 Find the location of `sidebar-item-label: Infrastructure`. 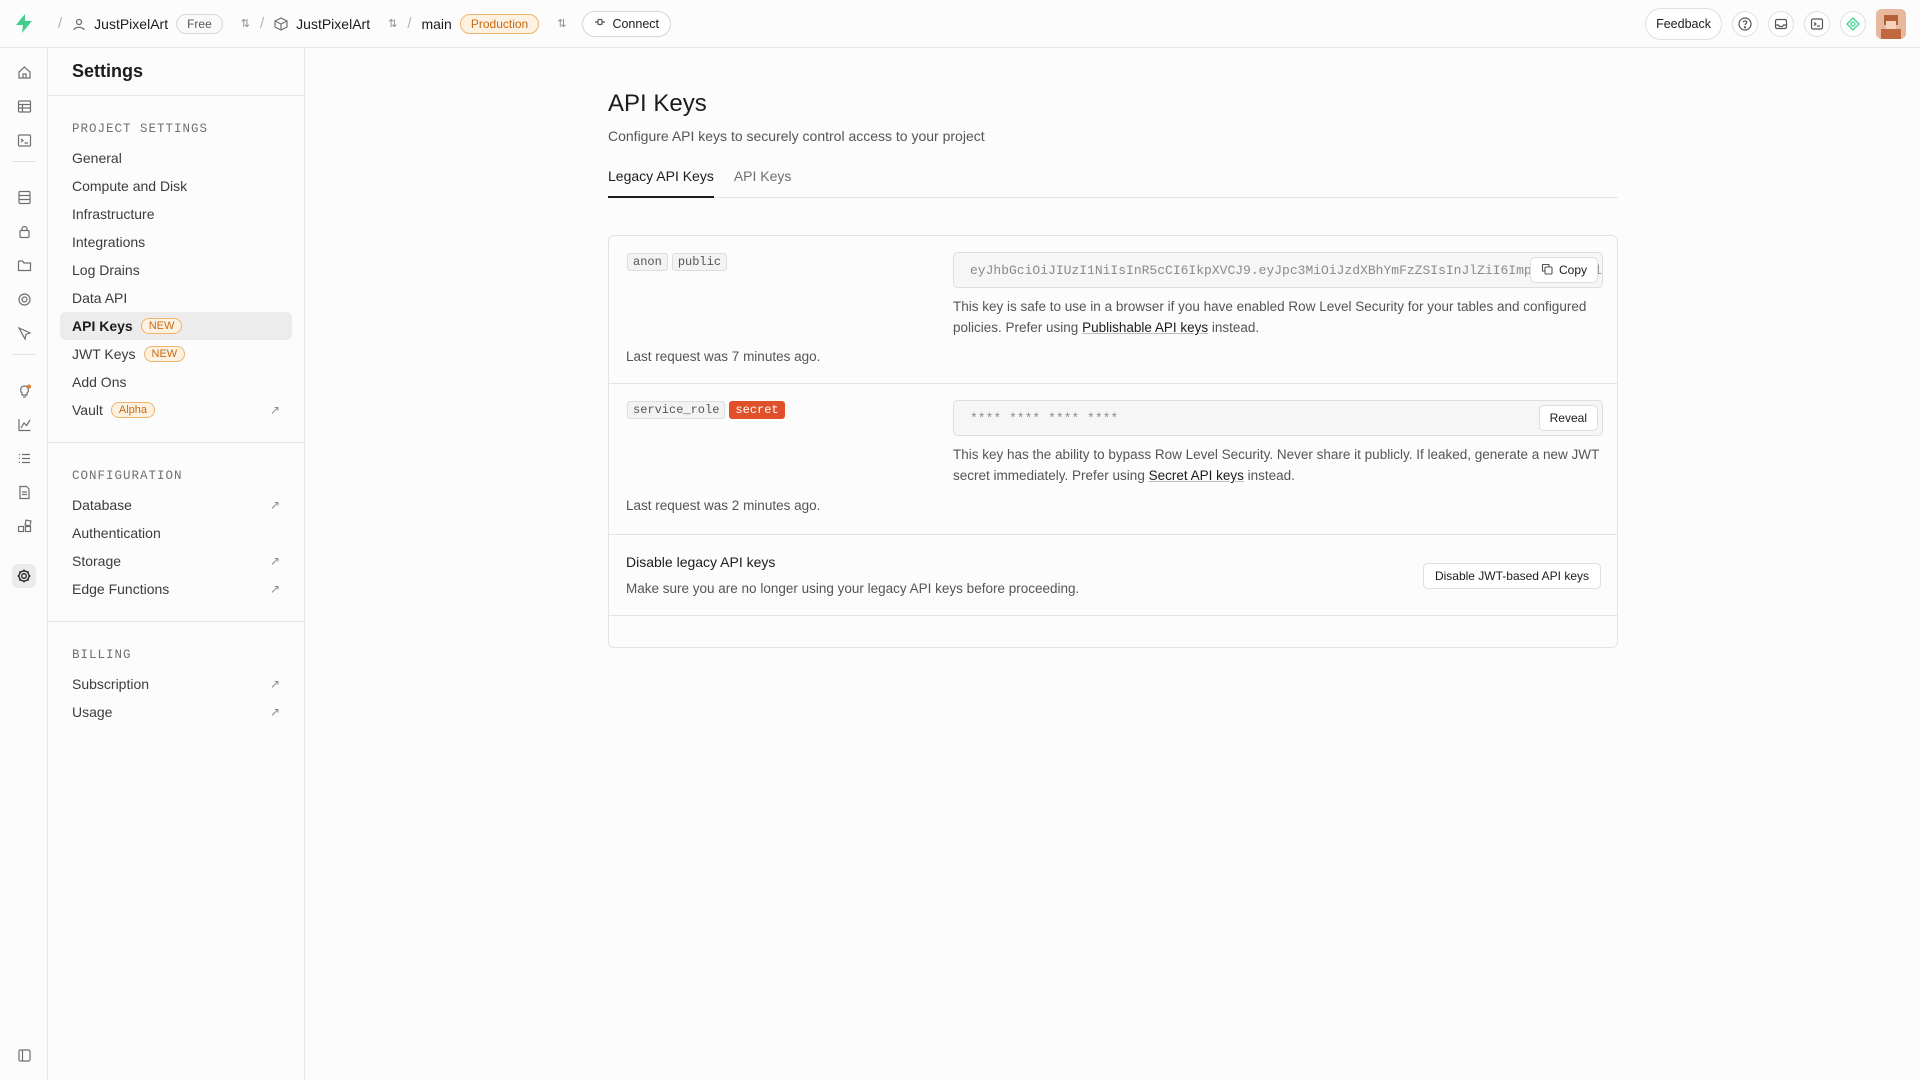

sidebar-item-label: Infrastructure is located at coordinates (113, 214).